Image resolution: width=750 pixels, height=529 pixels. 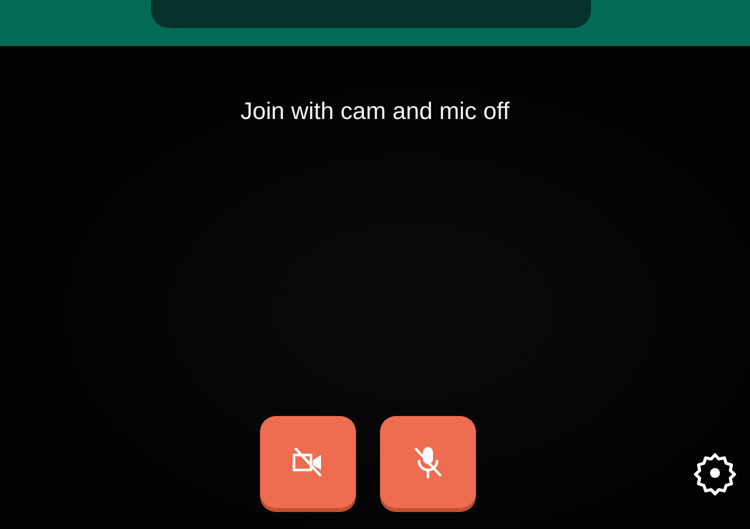 What do you see at coordinates (308, 462) in the screenshot?
I see `camera-toggle-button` at bounding box center [308, 462].